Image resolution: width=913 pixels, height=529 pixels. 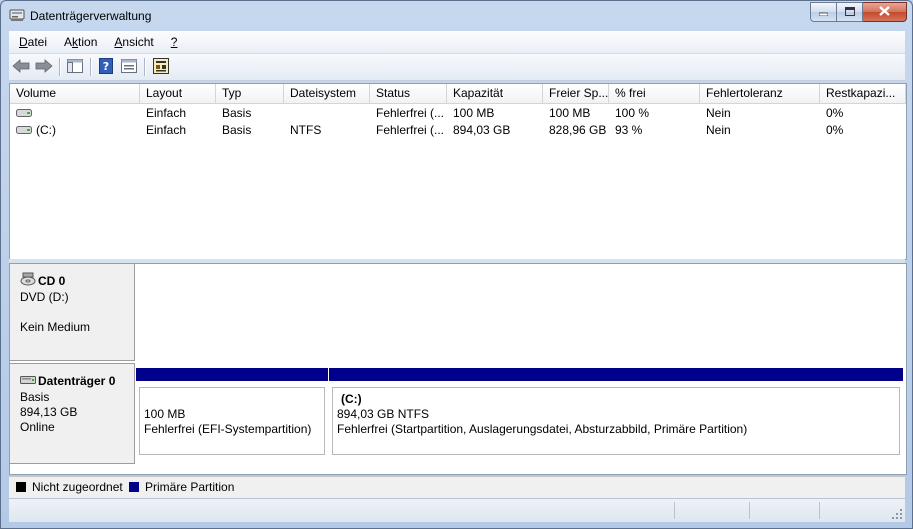 What do you see at coordinates (178, 93) in the screenshot?
I see `column-header-layout: Layout` at bounding box center [178, 93].